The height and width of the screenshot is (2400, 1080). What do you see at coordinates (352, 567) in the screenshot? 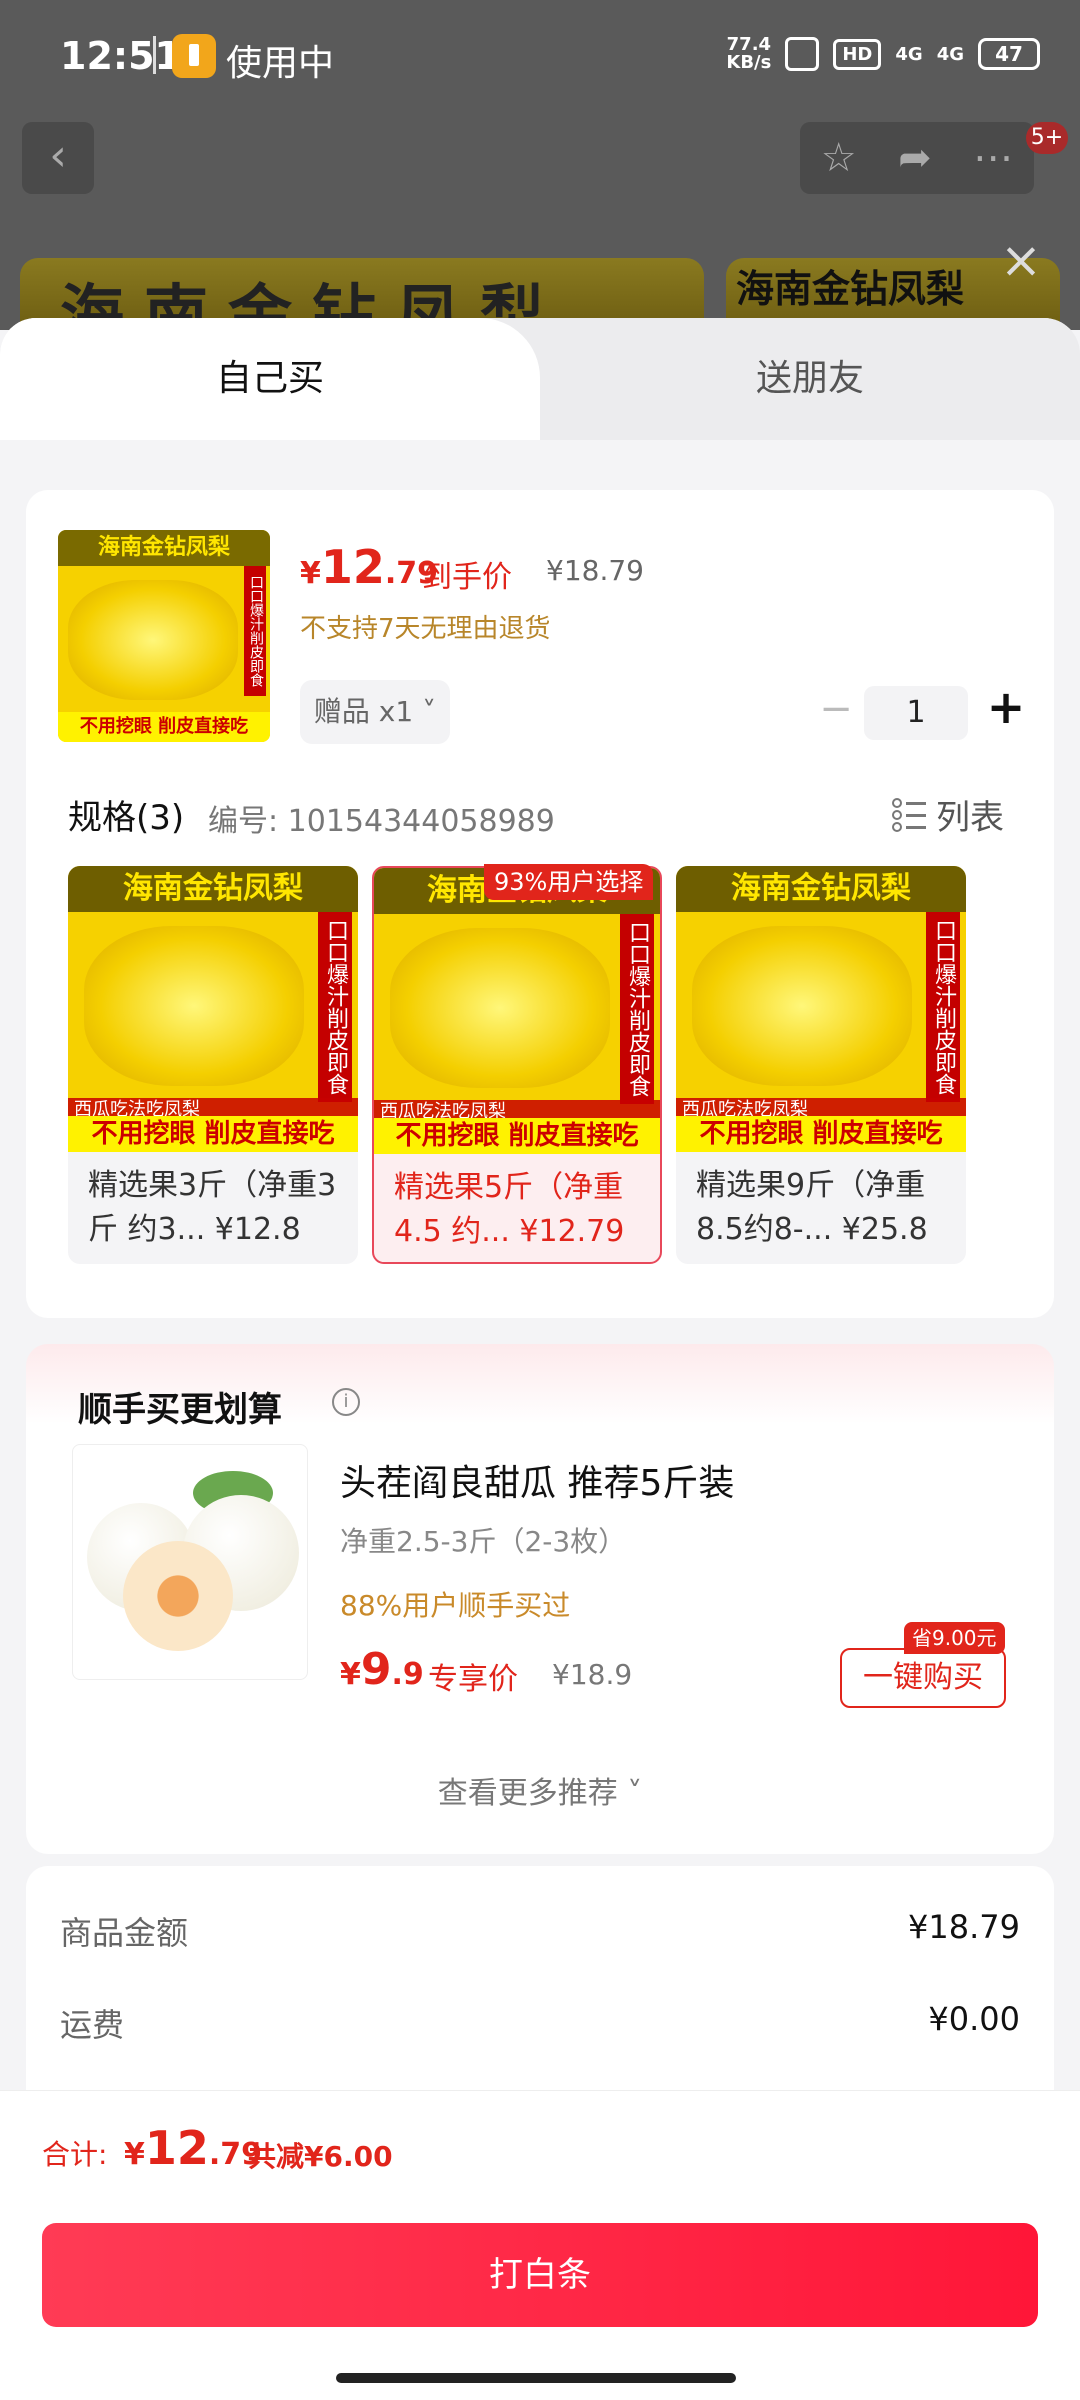
I see `price-integer: 12` at bounding box center [352, 567].